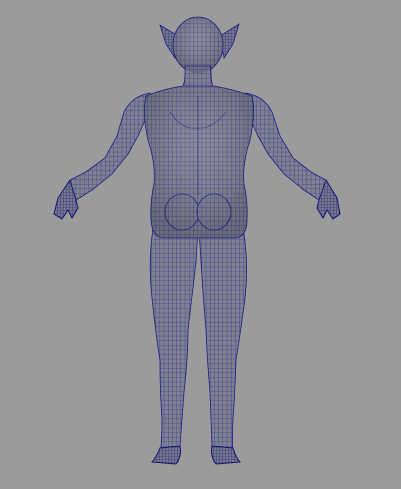 This screenshot has height=489, width=401. What do you see at coordinates (199, 127) in the screenshot?
I see `shading-overlay` at bounding box center [199, 127].